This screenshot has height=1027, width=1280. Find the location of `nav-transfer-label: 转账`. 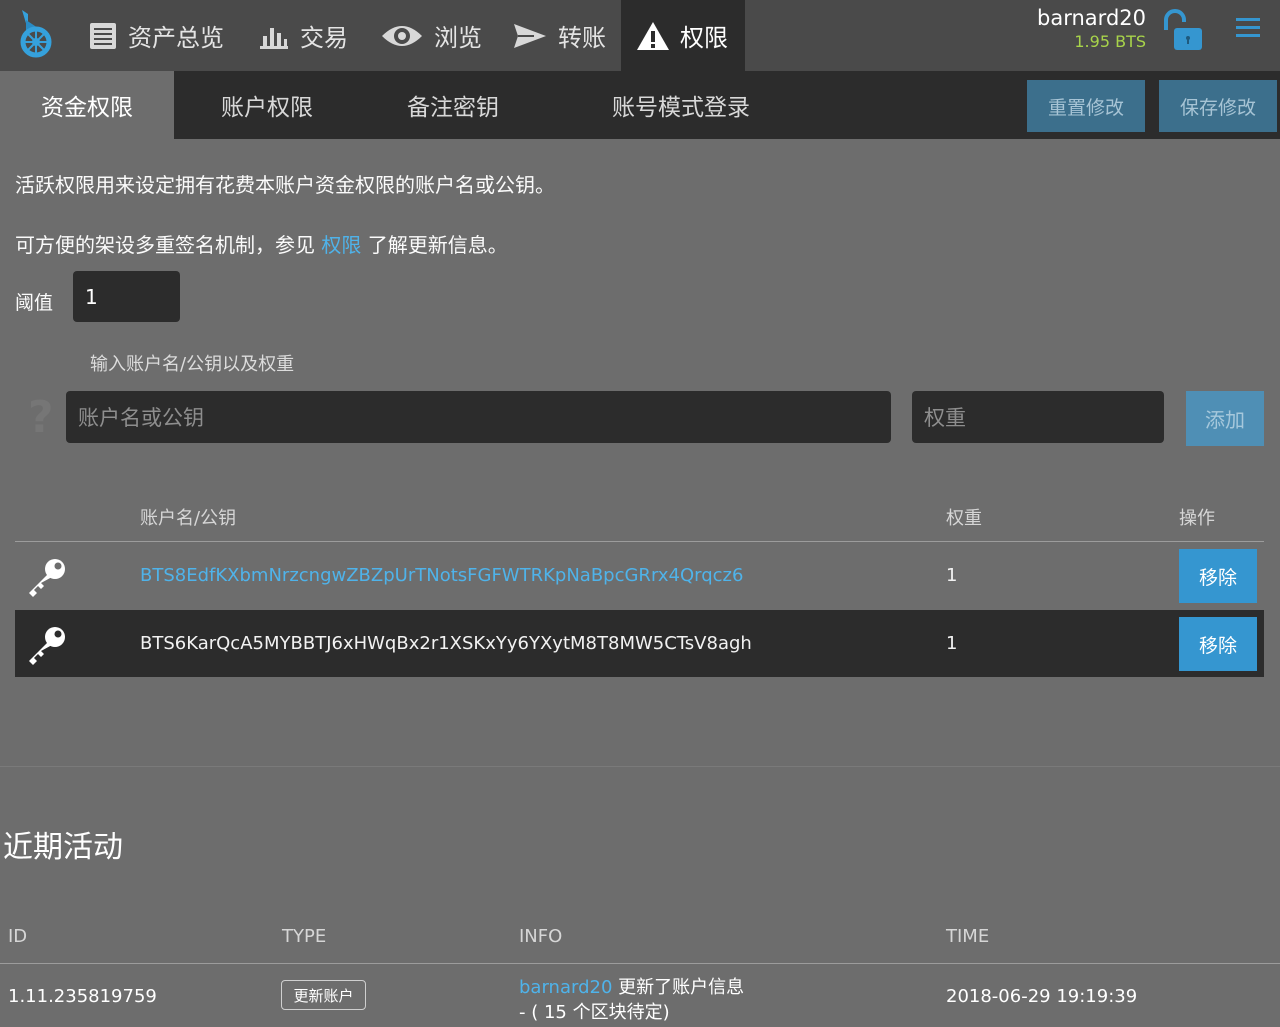

nav-transfer-label: 转账 is located at coordinates (582, 38).